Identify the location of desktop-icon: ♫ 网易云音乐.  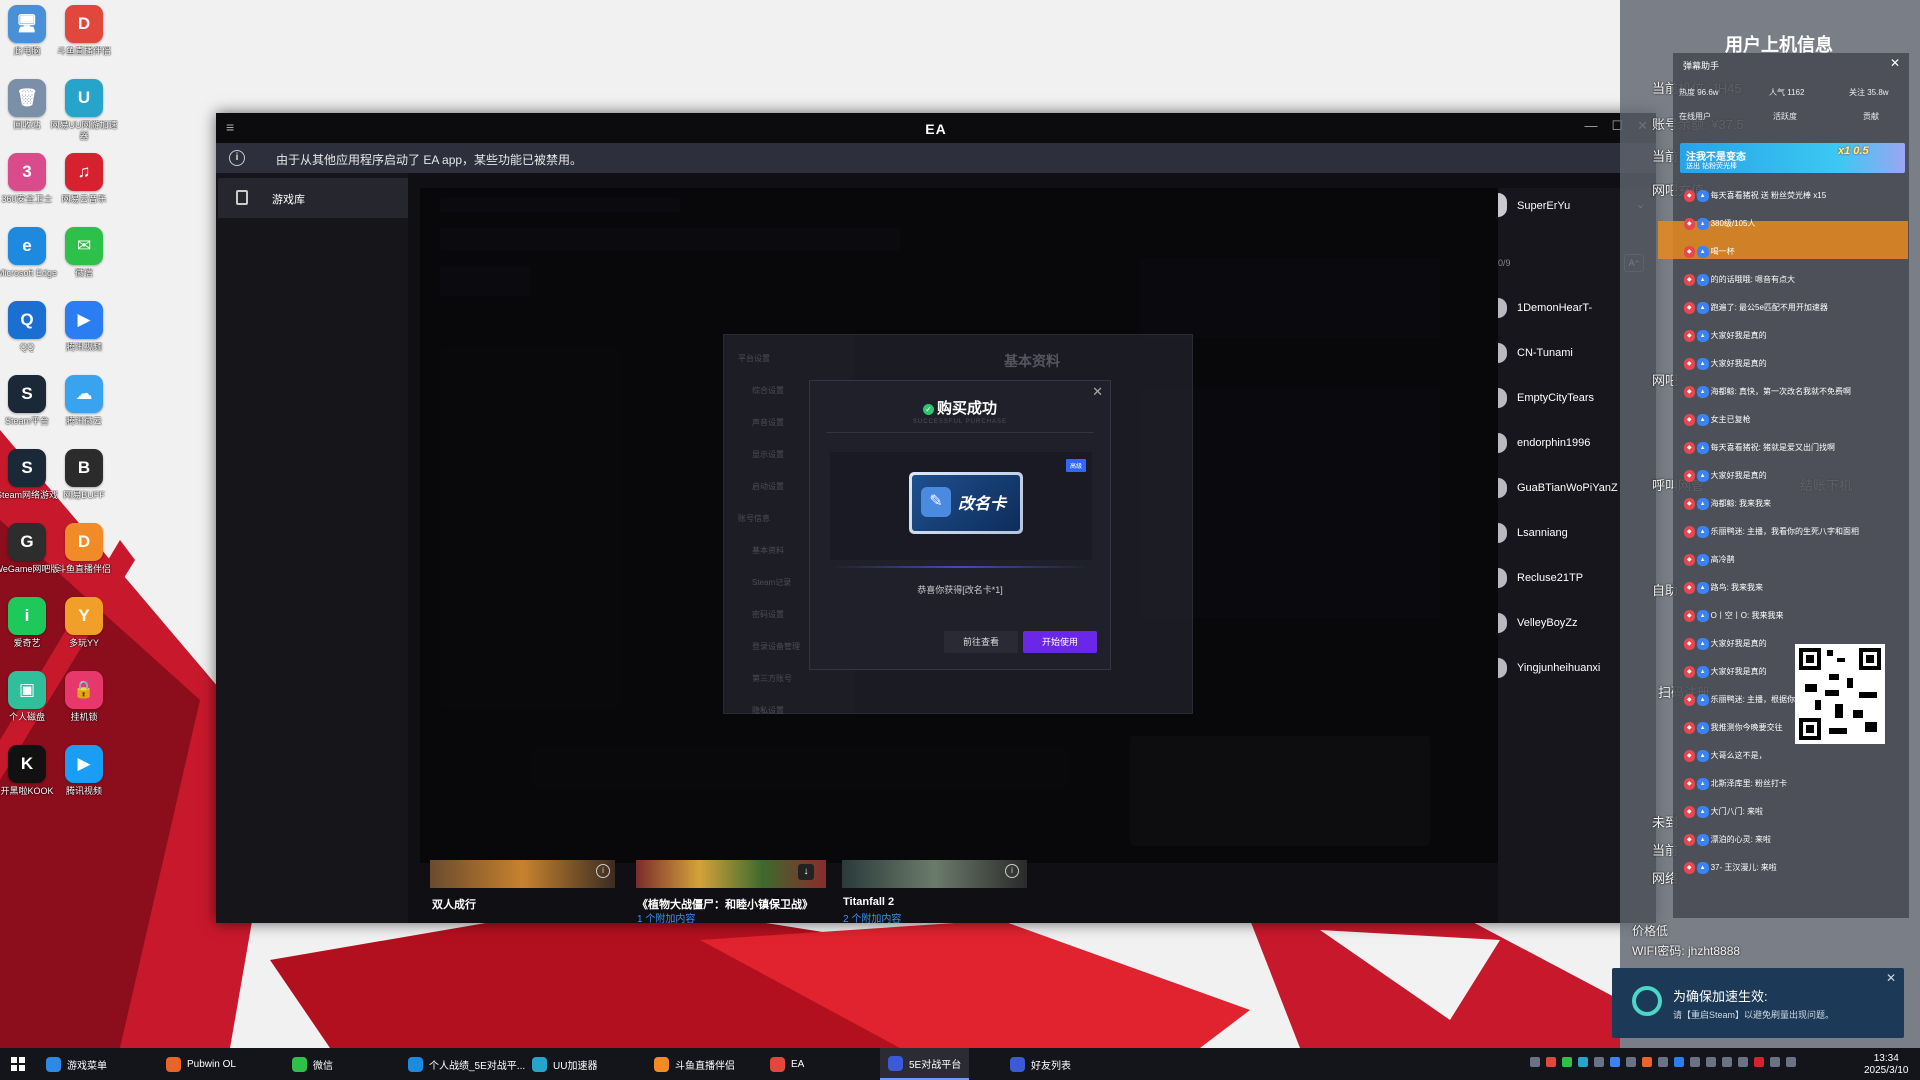
(84, 179).